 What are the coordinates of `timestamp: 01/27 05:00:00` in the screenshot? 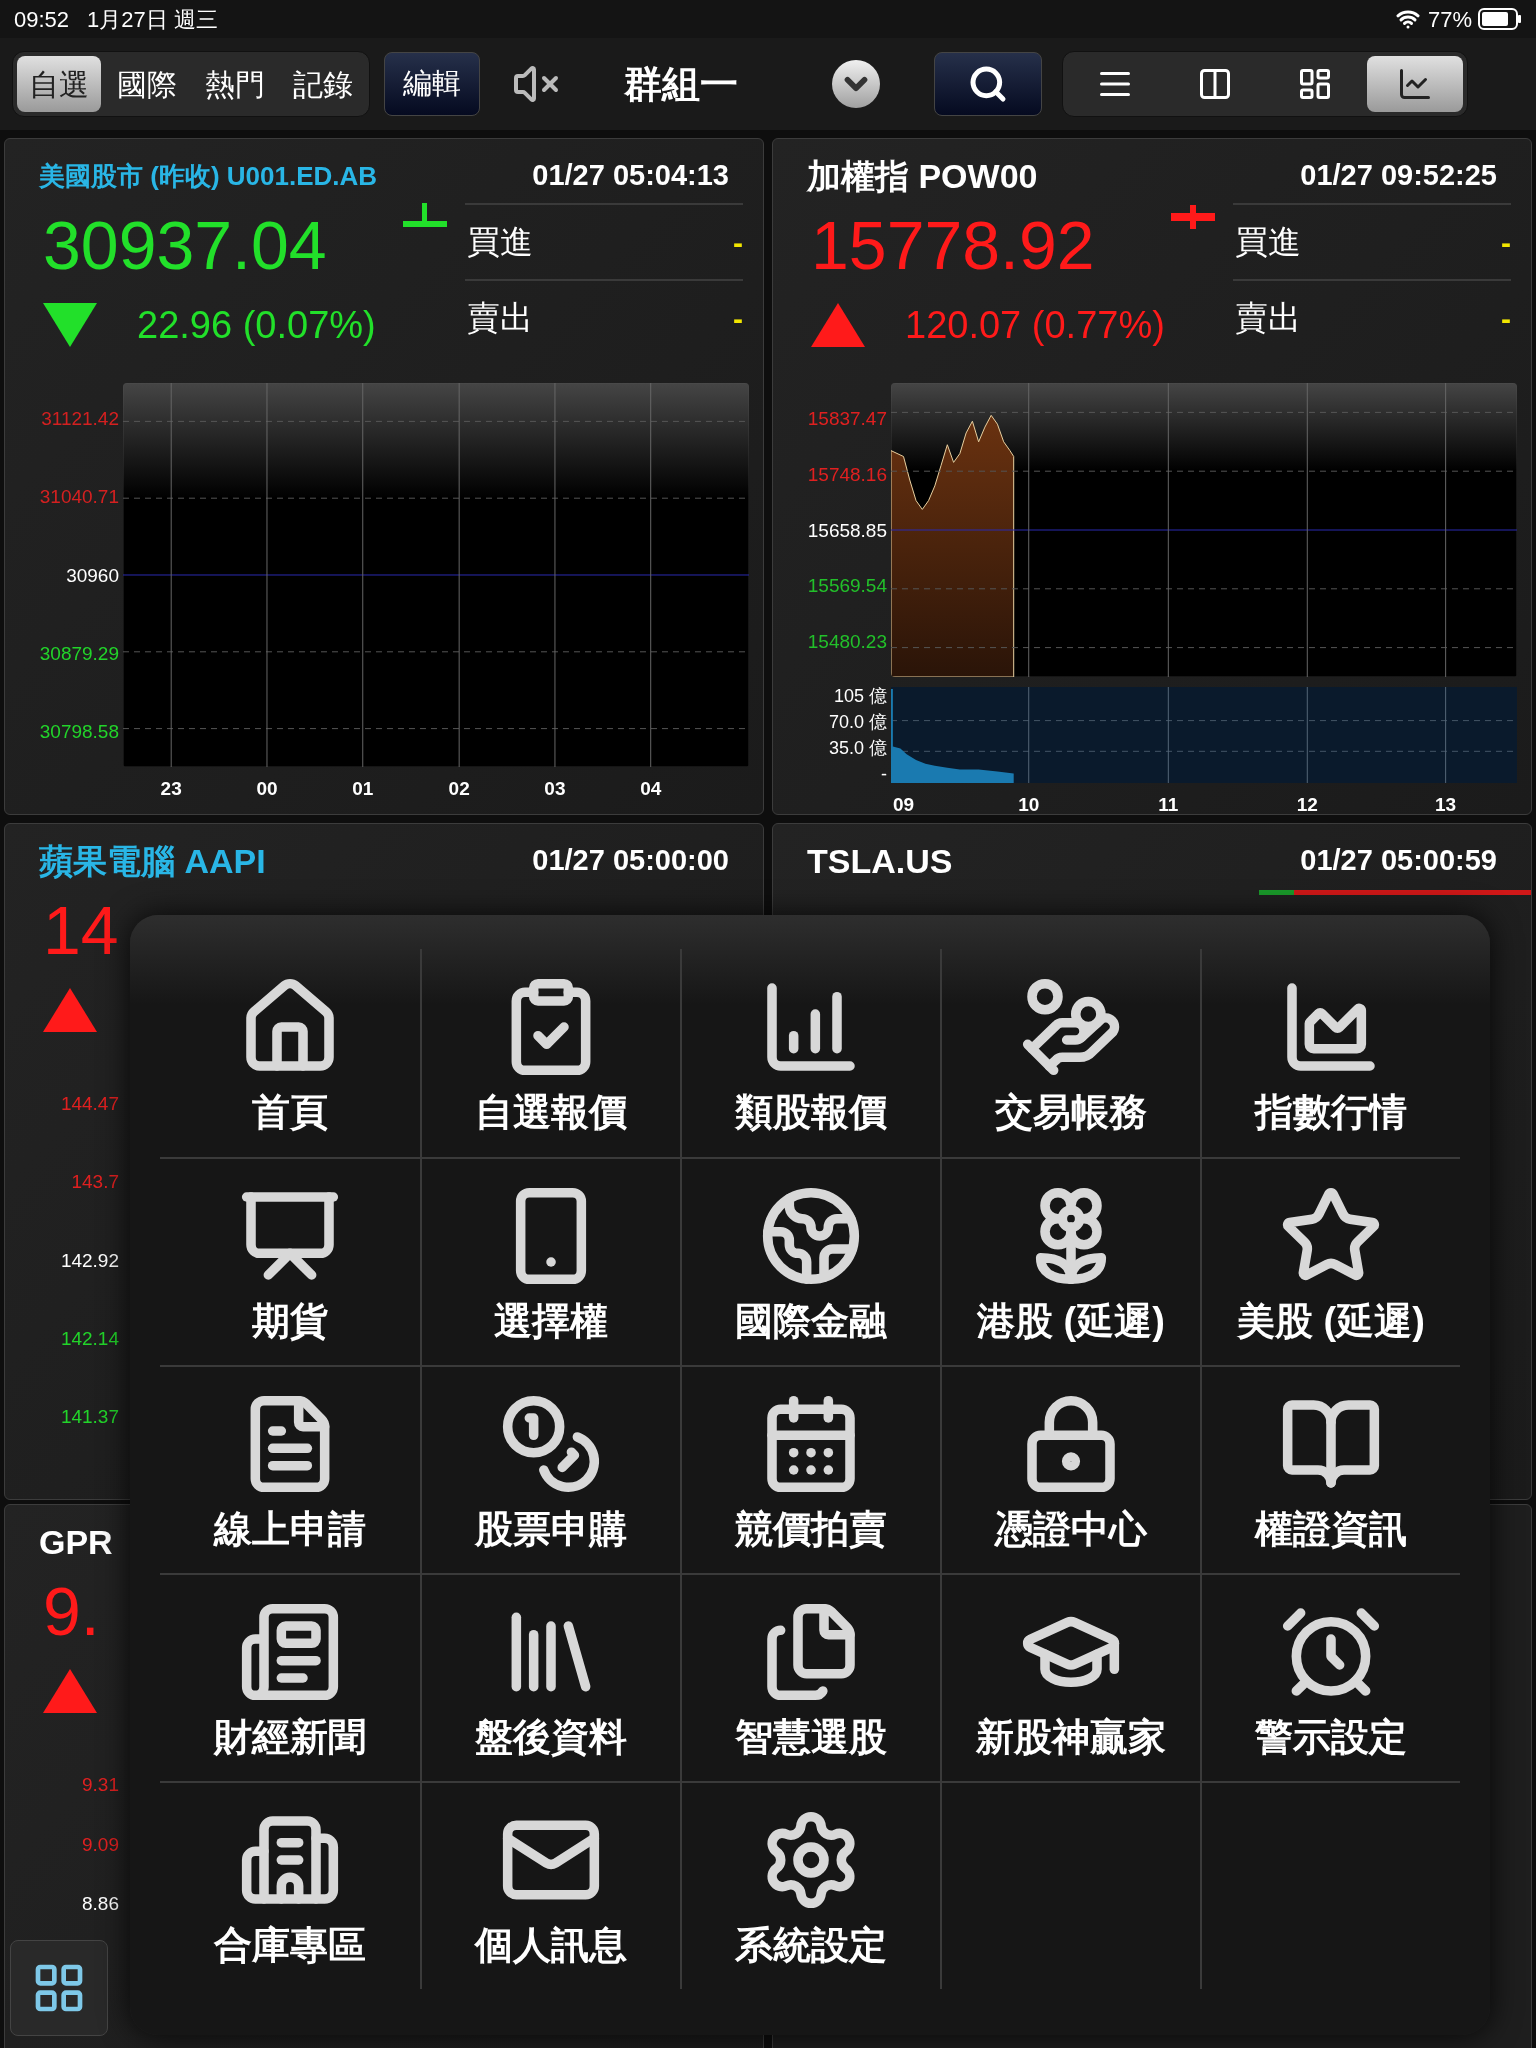 It's located at (630, 861).